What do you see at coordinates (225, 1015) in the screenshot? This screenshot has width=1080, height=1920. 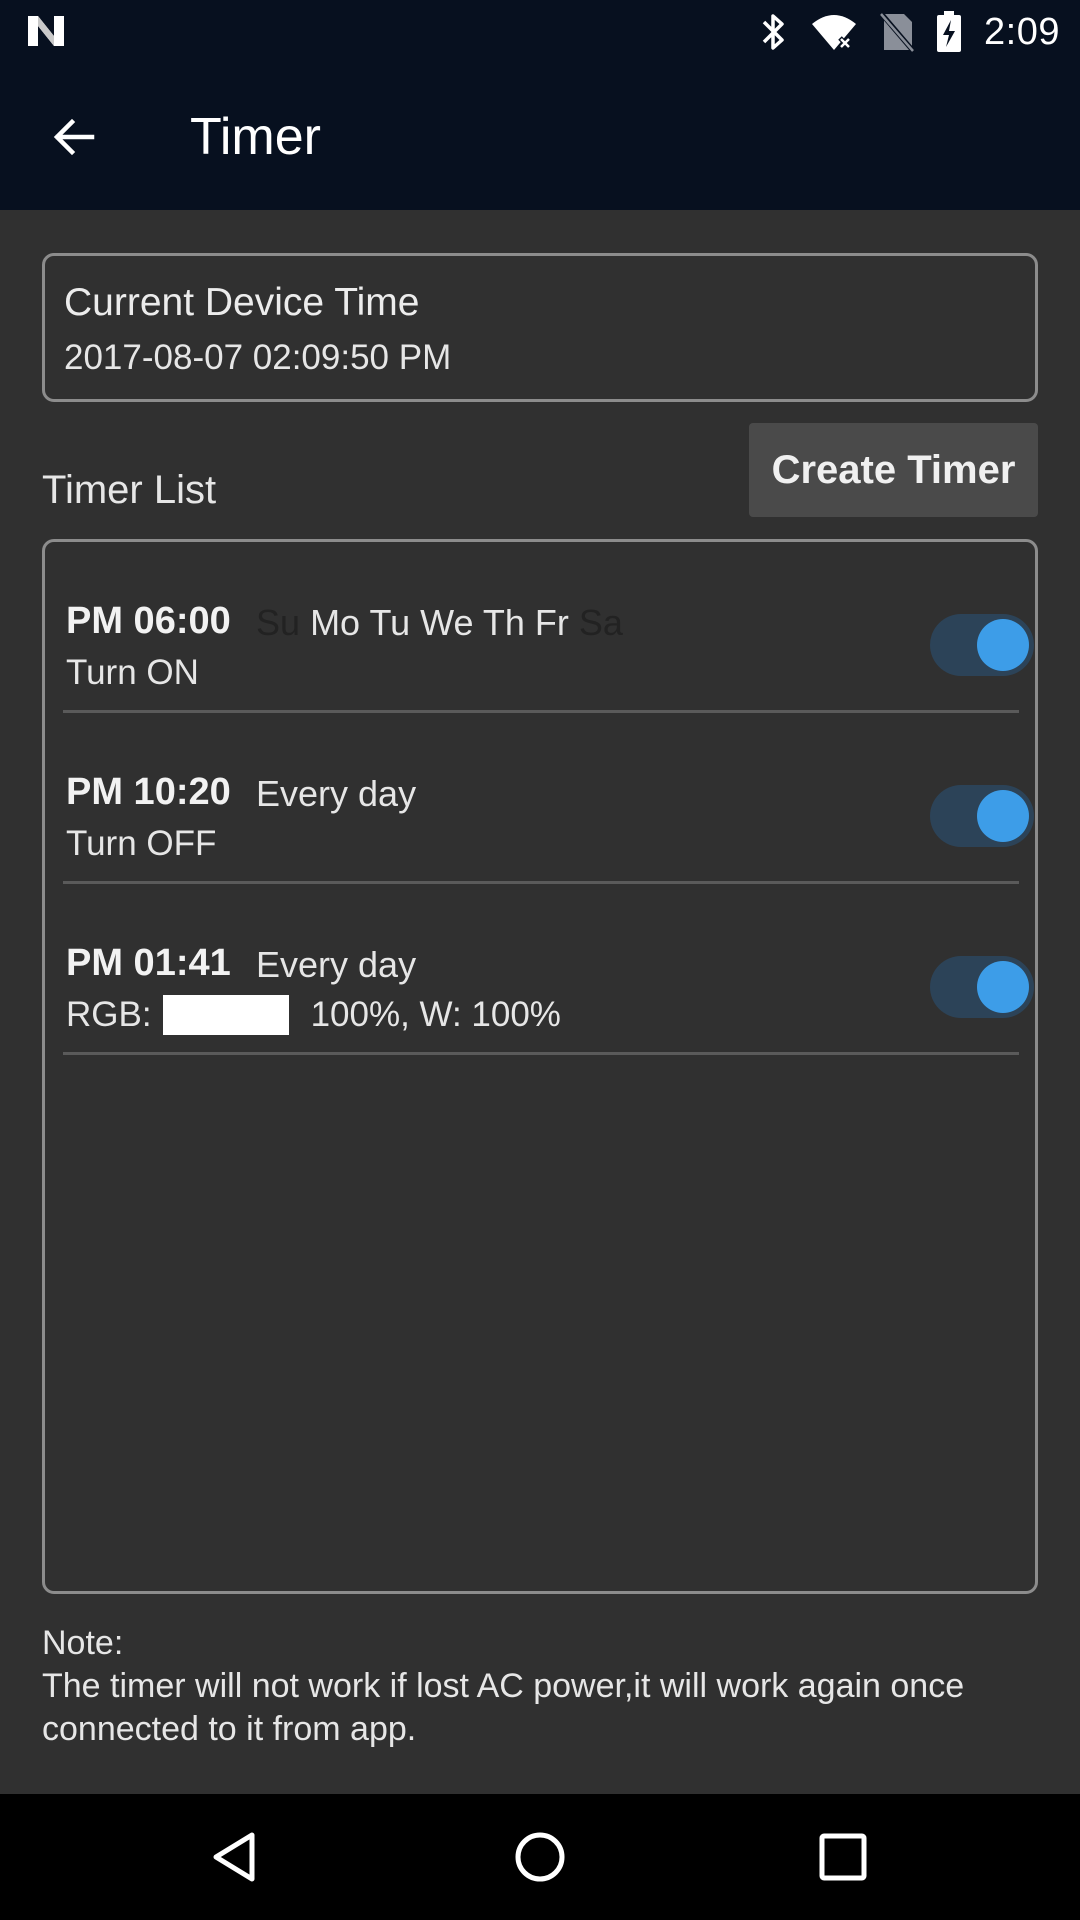 I see `color-swatch` at bounding box center [225, 1015].